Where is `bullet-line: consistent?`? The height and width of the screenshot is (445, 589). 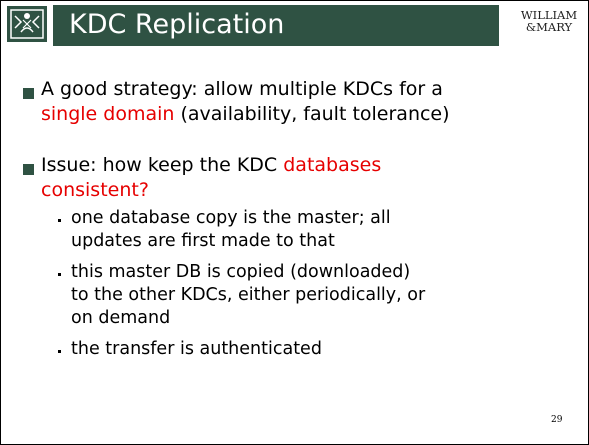 bullet-line: consistent? is located at coordinates (95, 190).